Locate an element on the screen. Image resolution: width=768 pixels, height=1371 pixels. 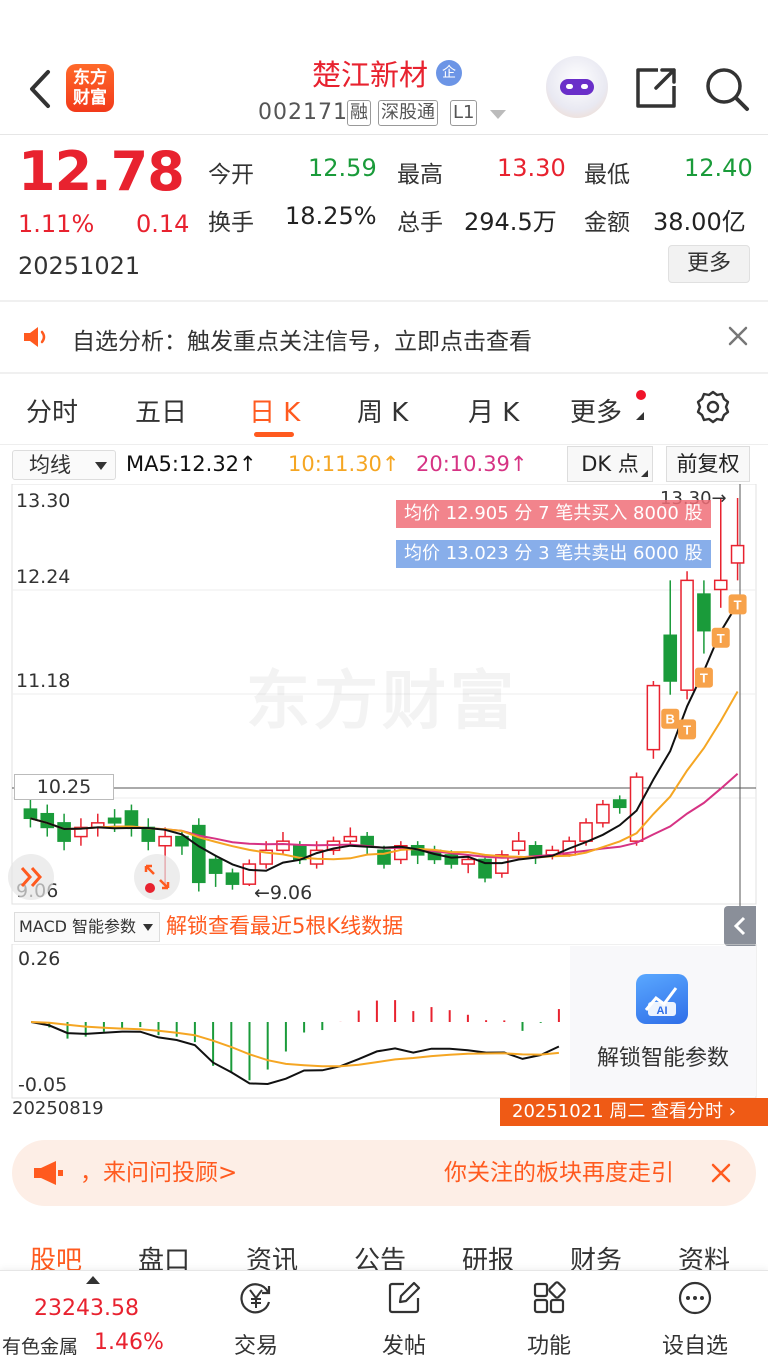
advisor-text: ，来问问投顾> is located at coordinates (159, 1173).